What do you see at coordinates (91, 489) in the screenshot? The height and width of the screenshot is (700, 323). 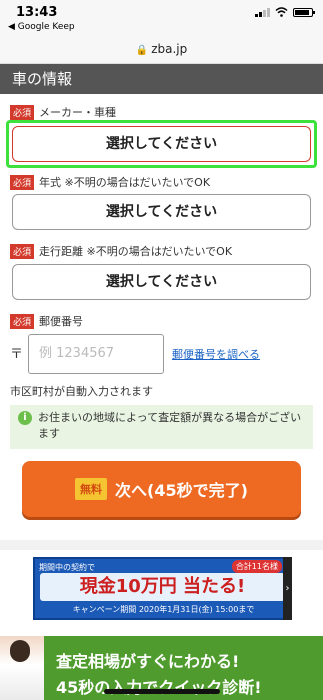 I see `free-badge: 無料` at bounding box center [91, 489].